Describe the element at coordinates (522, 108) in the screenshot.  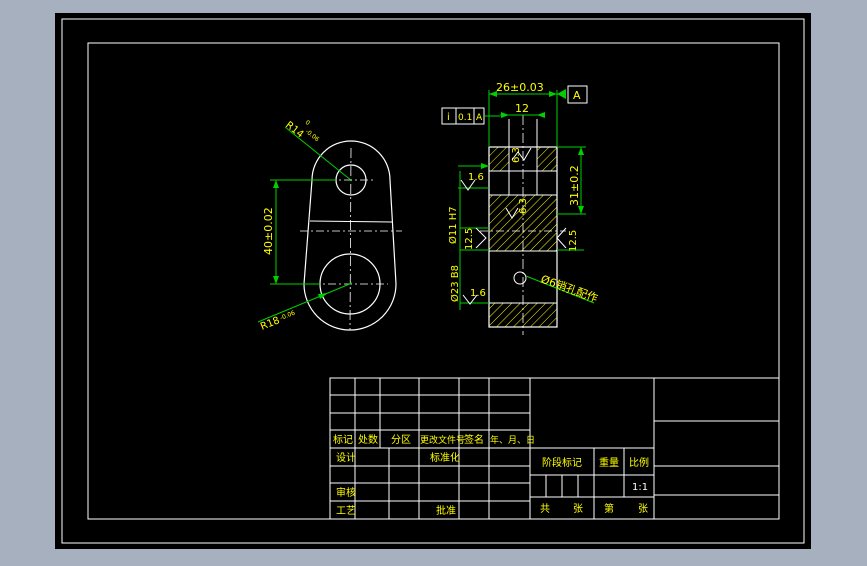
I see `dim12-label: 12` at that location.